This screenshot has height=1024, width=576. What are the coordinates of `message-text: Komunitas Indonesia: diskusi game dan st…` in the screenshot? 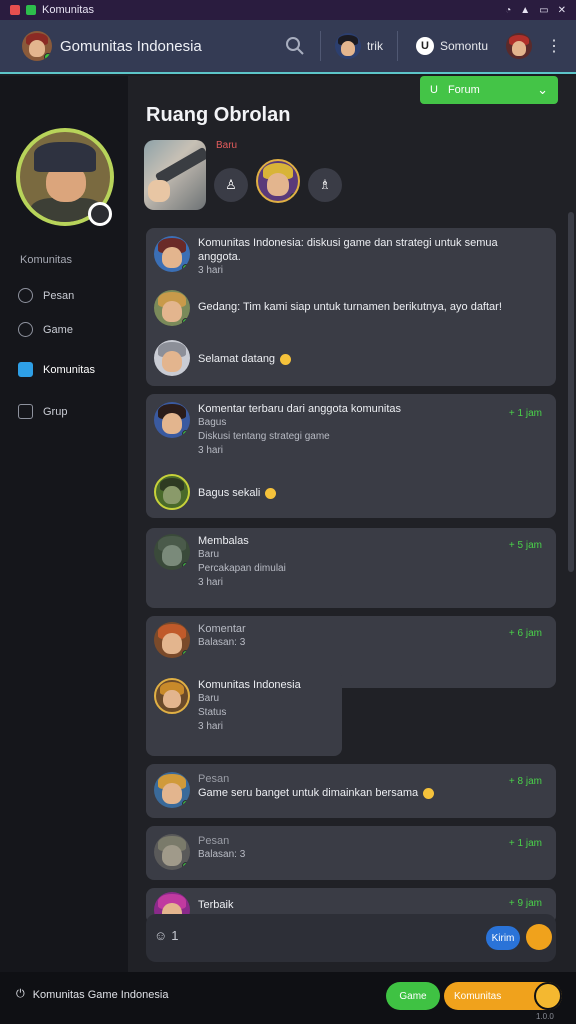 It's located at (348, 250).